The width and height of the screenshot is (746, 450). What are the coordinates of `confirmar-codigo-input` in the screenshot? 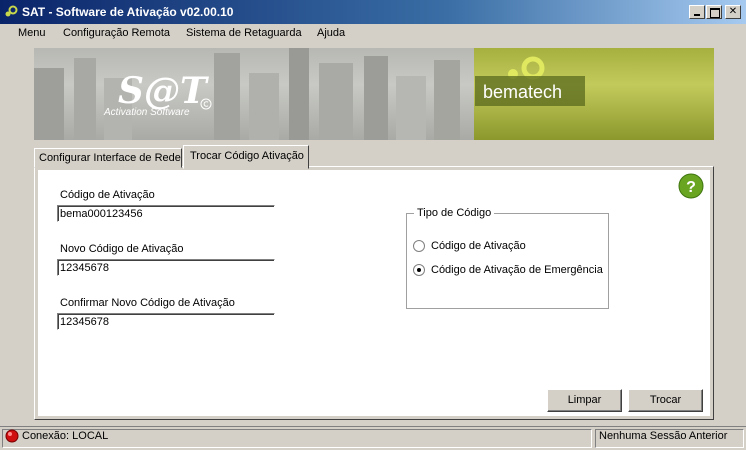 It's located at (166, 321).